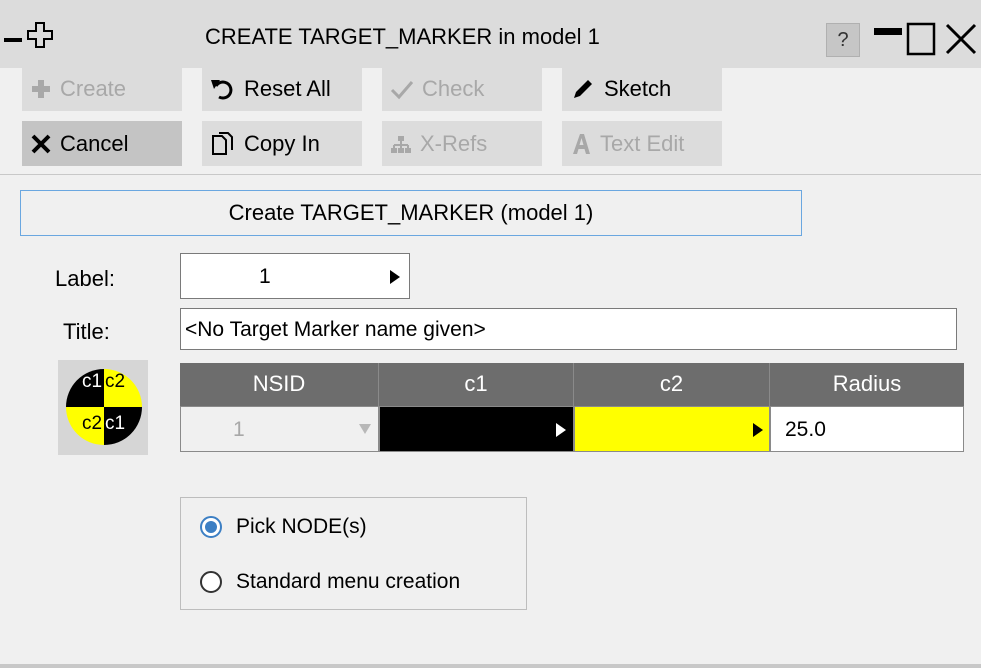  What do you see at coordinates (805, 429) in the screenshot?
I see `radius-value: 25.0` at bounding box center [805, 429].